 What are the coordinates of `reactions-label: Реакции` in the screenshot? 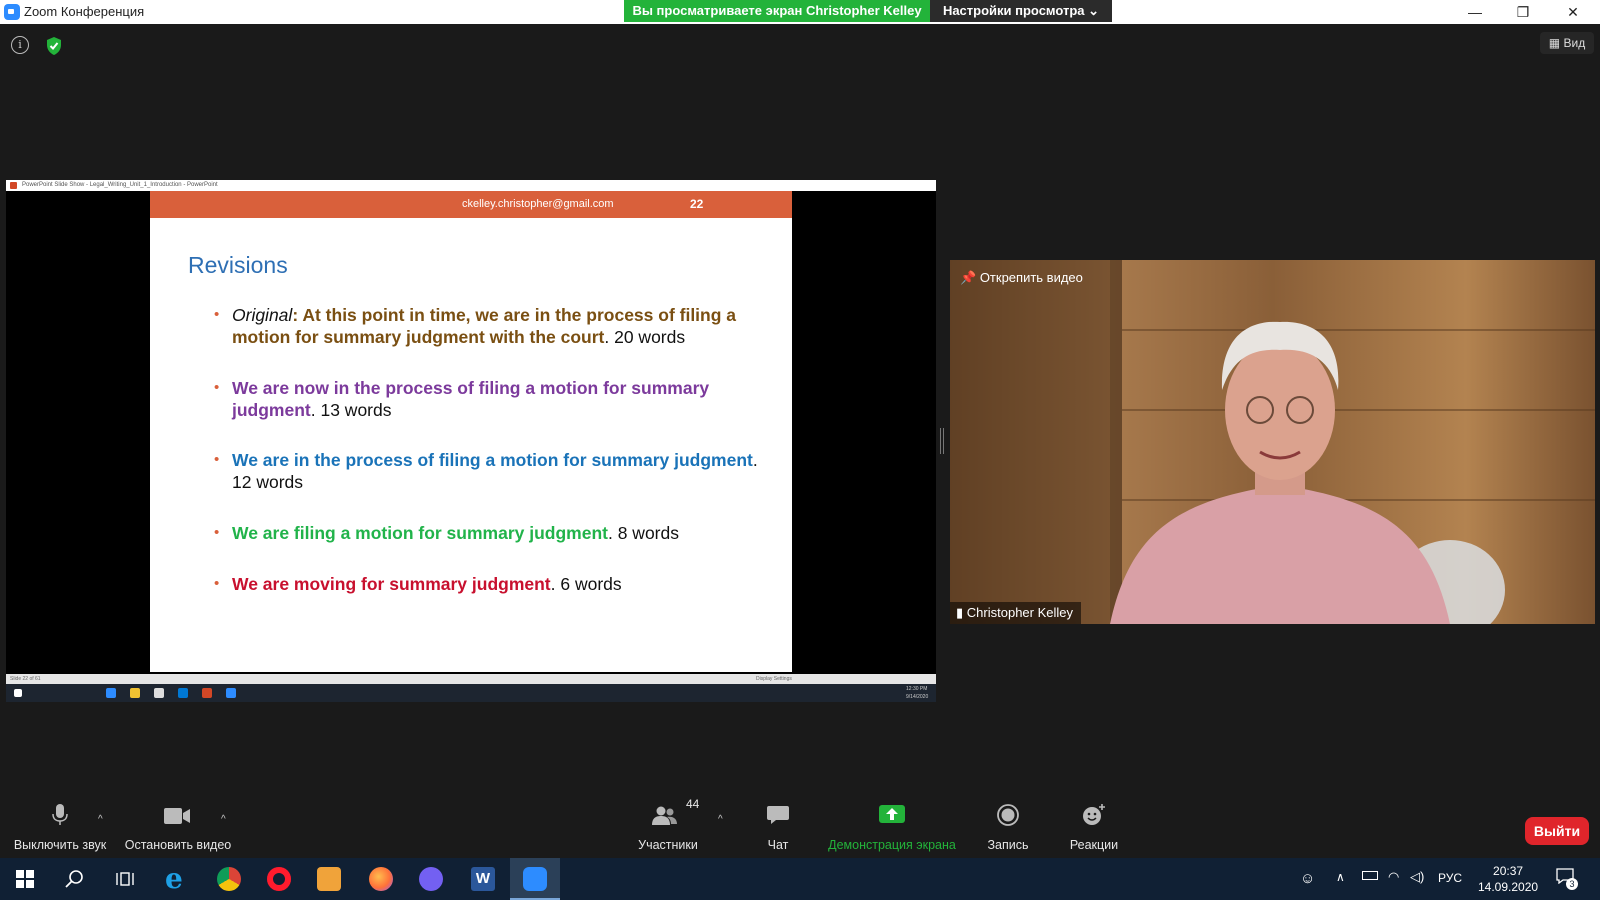 It's located at (1094, 845).